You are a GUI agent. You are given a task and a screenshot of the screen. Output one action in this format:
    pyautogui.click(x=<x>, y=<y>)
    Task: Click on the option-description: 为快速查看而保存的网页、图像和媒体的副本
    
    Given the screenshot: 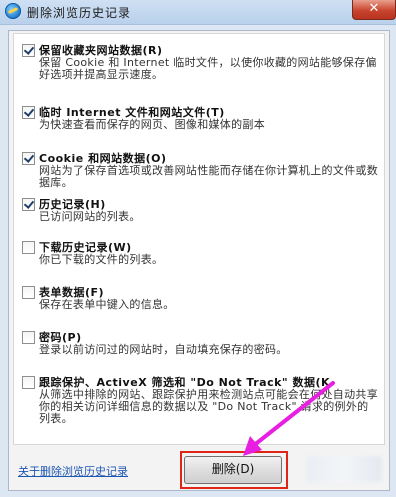 What is the action you would take?
    pyautogui.click(x=152, y=124)
    